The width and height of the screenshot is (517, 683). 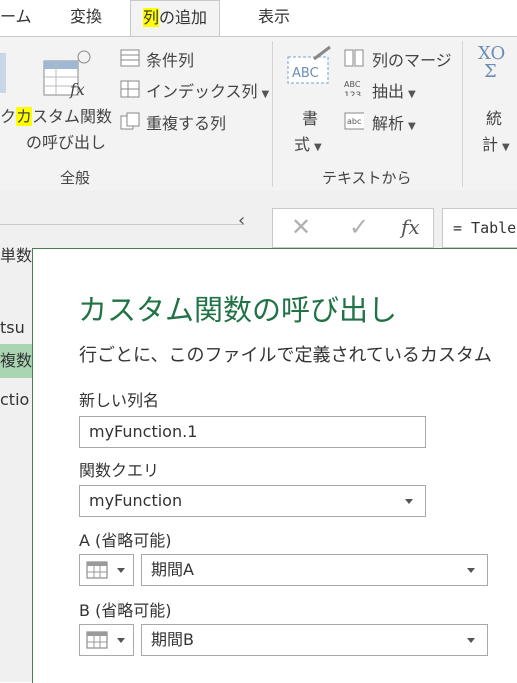 What do you see at coordinates (130, 89) in the screenshot?
I see `index-column-icon` at bounding box center [130, 89].